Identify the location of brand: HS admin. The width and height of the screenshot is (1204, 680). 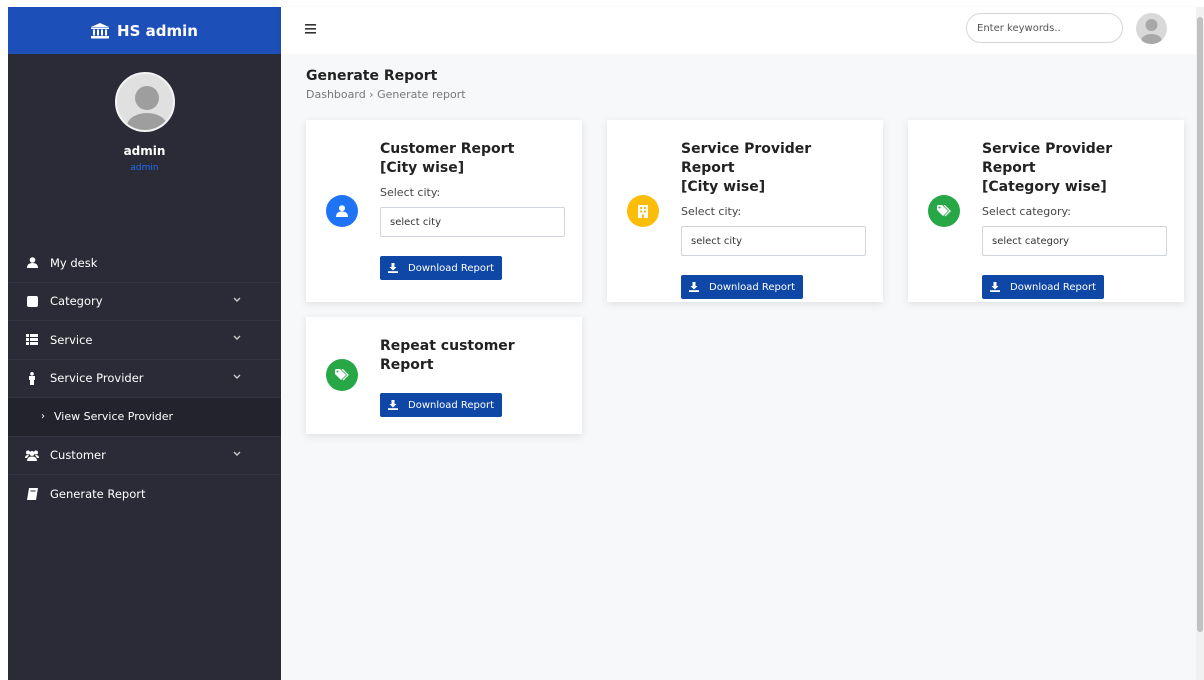
(144, 30).